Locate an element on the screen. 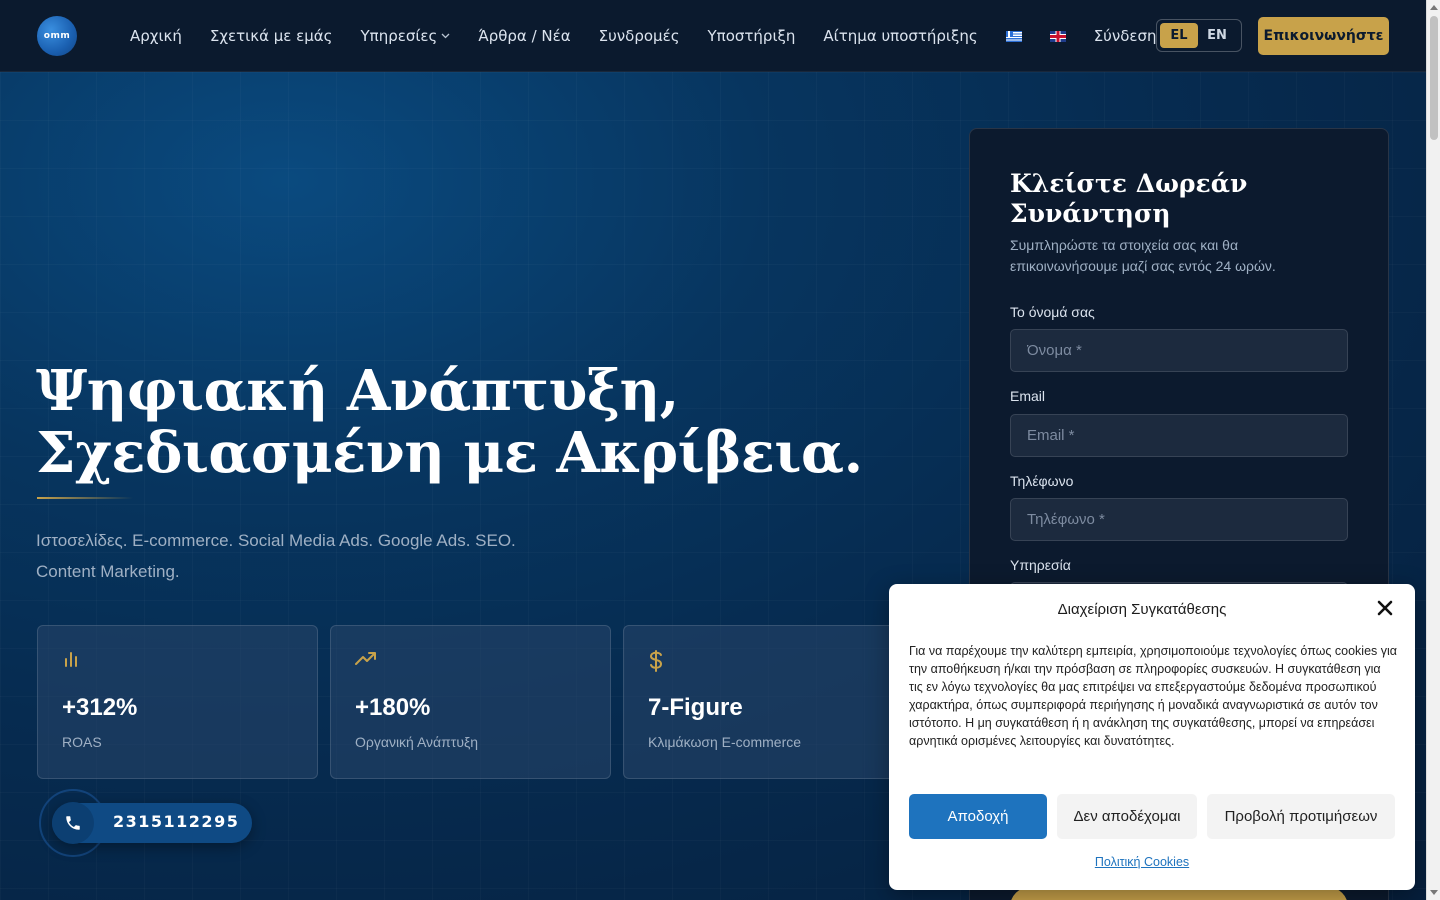 The height and width of the screenshot is (900, 1440). bar-chart-icon is located at coordinates (73, 661).